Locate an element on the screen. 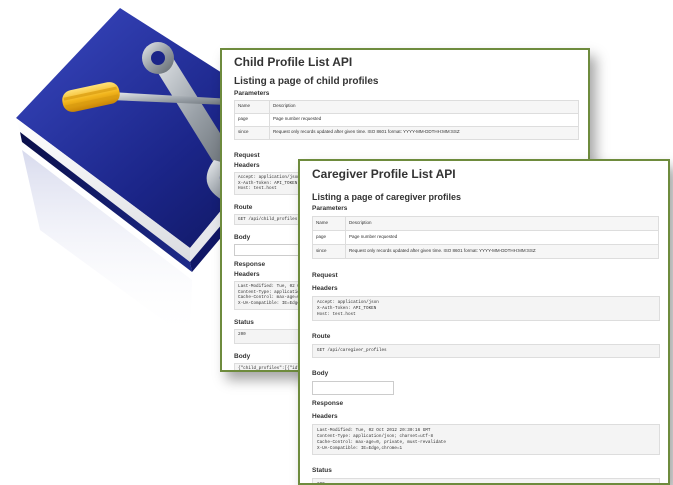 The height and width of the screenshot is (485, 673). body-label: Body is located at coordinates (320, 374).